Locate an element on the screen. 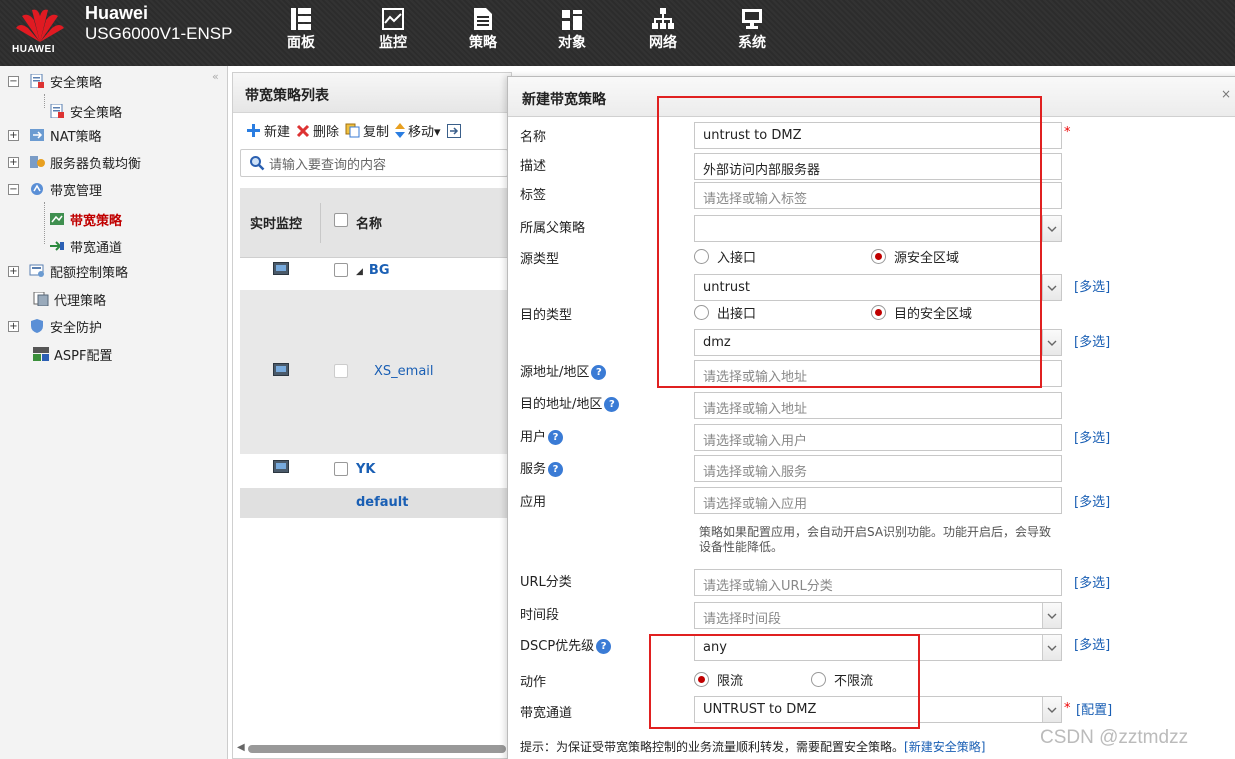 Image resolution: width=1235 pixels, height=759 pixels. source-type-label: 源类型 is located at coordinates (540, 259).